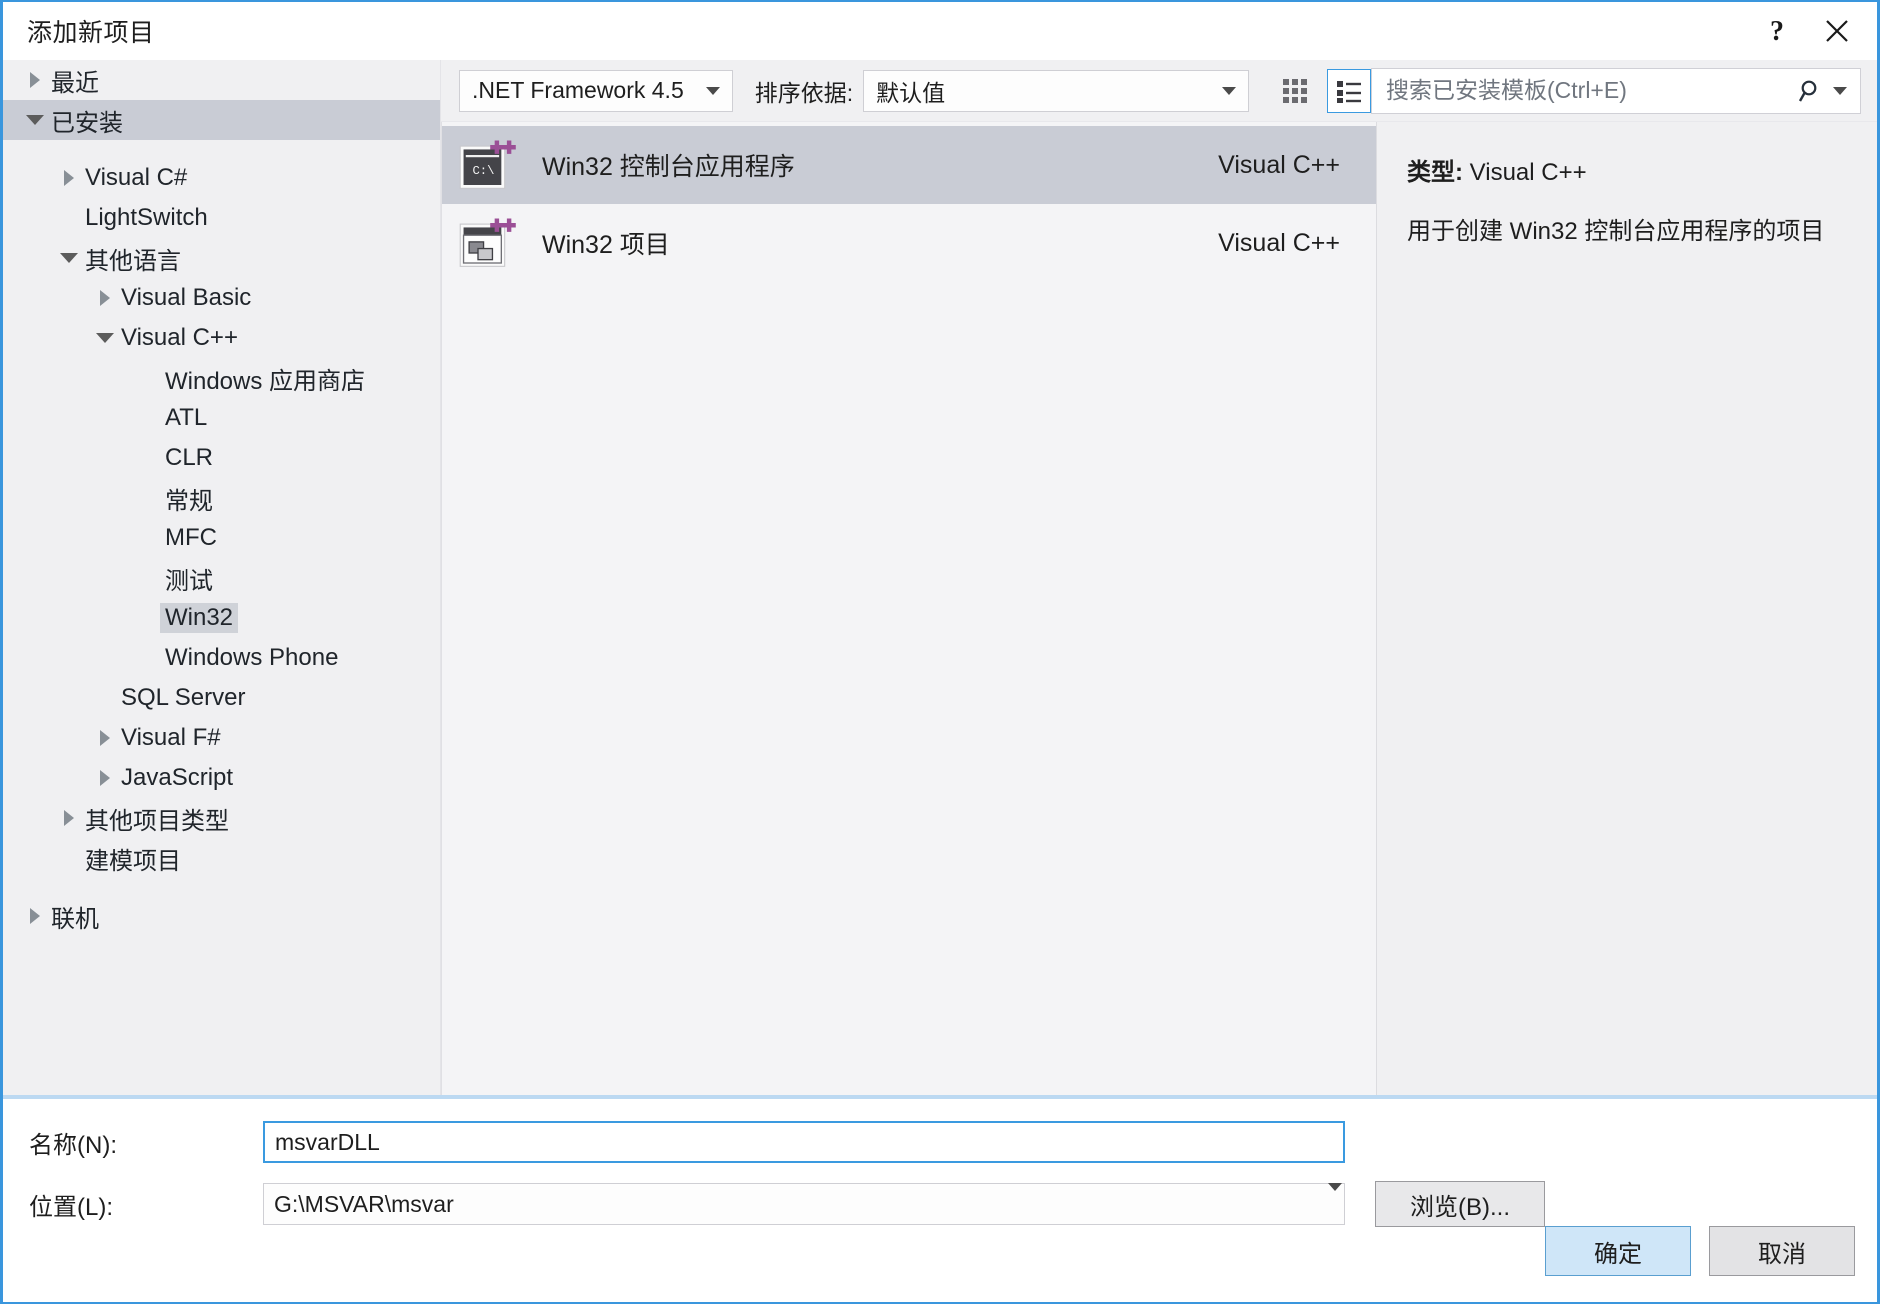  I want to click on tree-item-20: 联机, so click(221, 916).